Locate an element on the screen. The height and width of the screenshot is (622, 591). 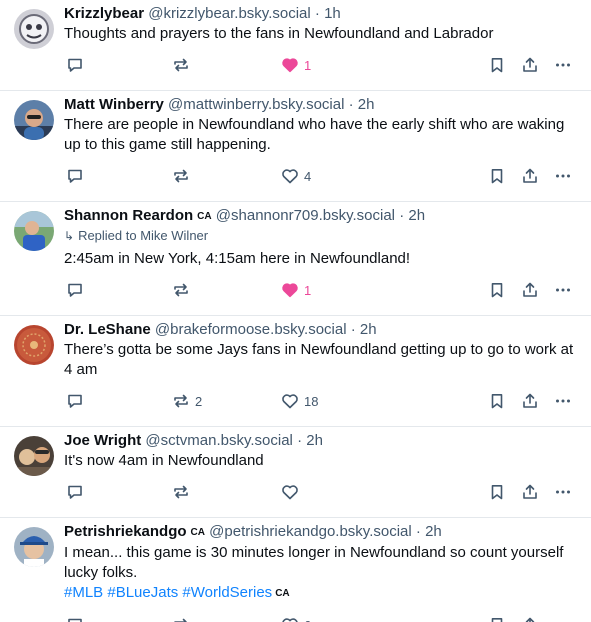
repost-count: 2 is located at coordinates (199, 401).